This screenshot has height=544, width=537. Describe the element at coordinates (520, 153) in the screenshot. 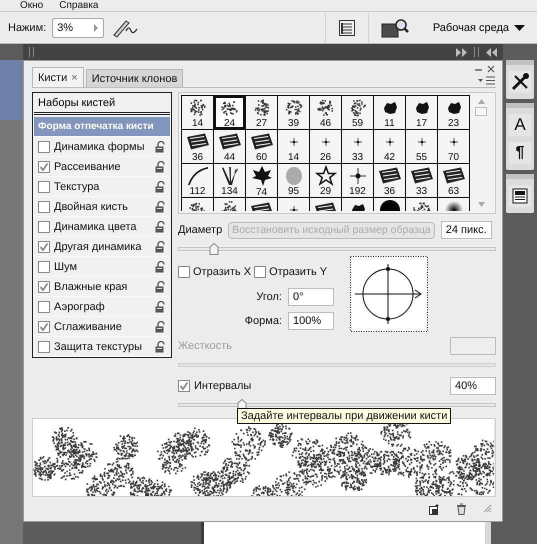

I see `paragraph-panel-button: ¶` at that location.